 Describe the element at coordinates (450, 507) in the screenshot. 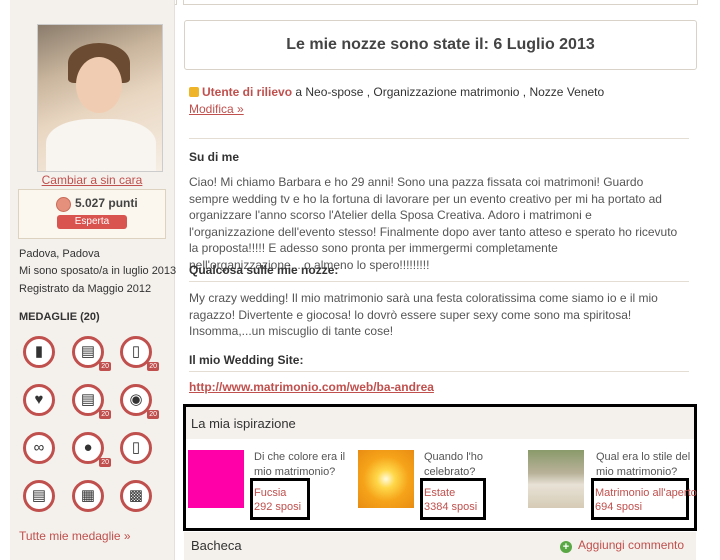

I see `inspiration-count: 3384 sposi` at that location.